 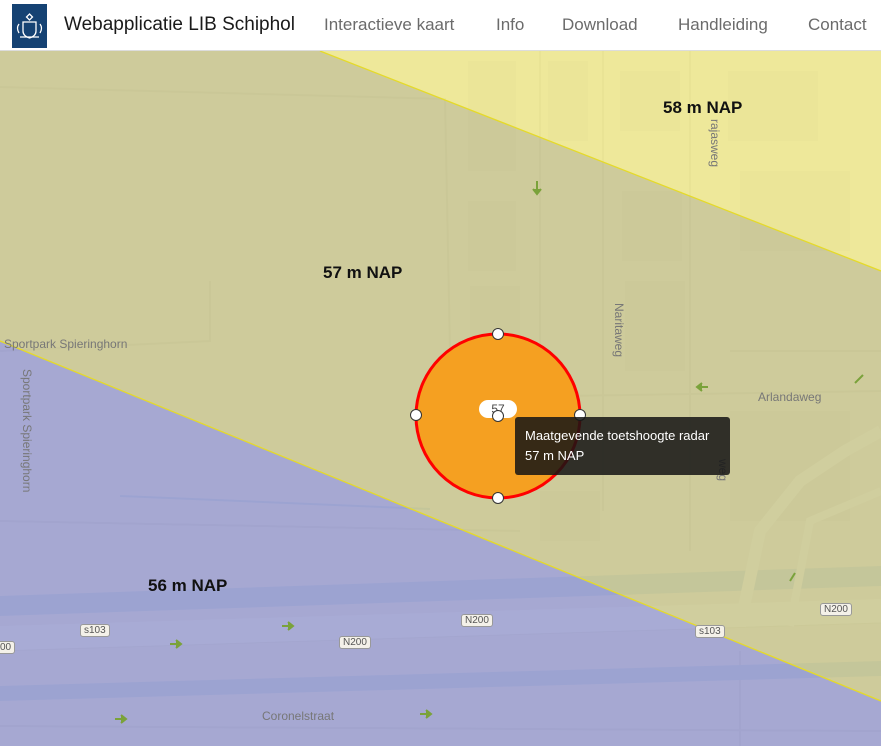 What do you see at coordinates (715, 143) in the screenshot?
I see `street-label: rajasweg` at bounding box center [715, 143].